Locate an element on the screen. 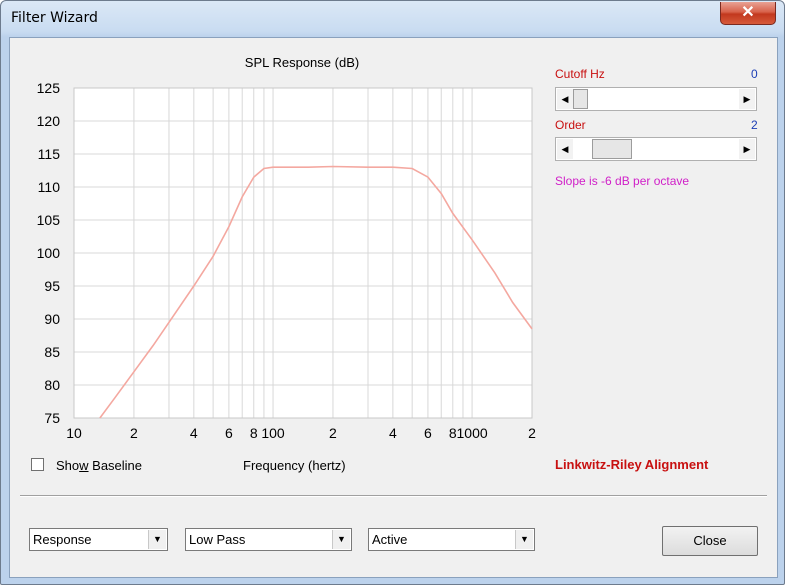  close-button: Close is located at coordinates (710, 541).